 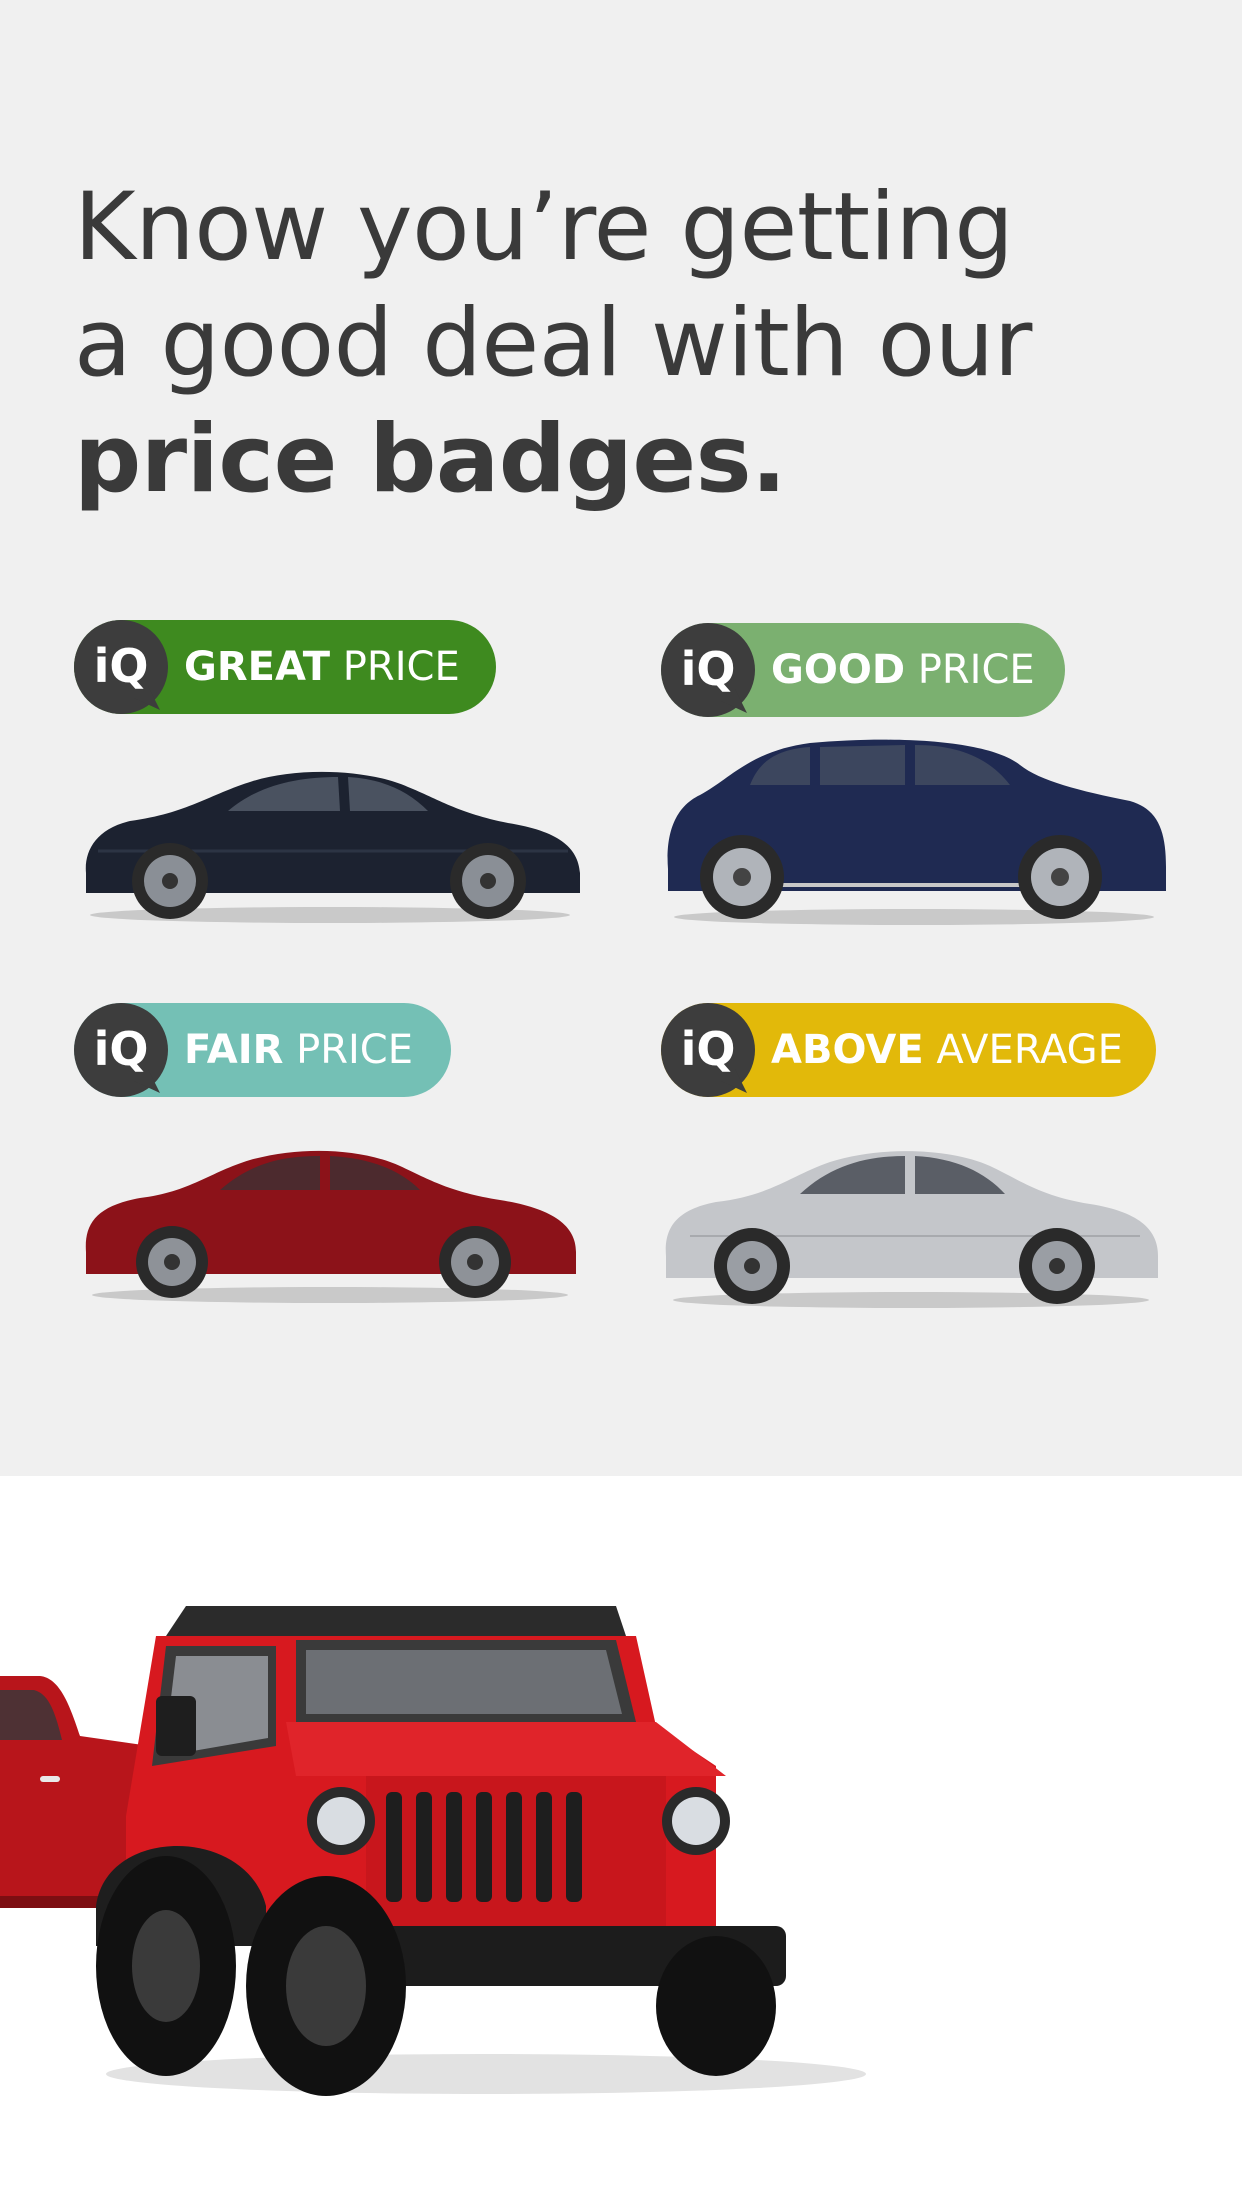 I want to click on great-price-badge: iQ GREAT PRICE, so click(x=285, y=667).